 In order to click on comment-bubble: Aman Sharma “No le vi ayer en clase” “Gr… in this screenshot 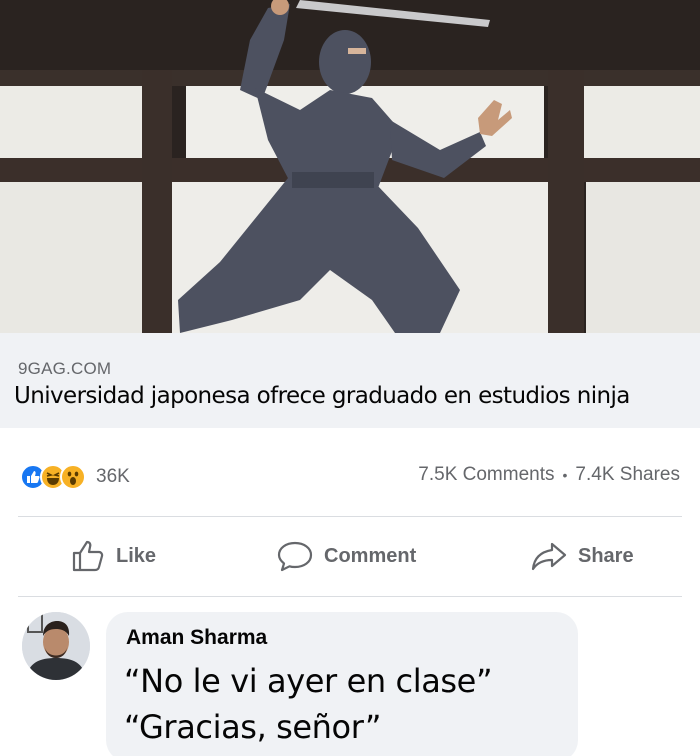, I will do `click(342, 684)`.